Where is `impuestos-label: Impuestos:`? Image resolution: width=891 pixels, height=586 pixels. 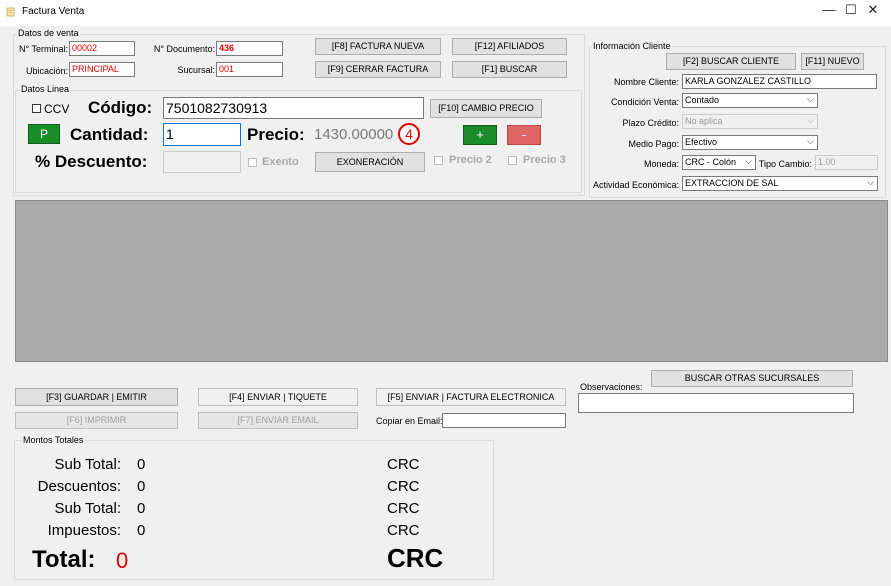 impuestos-label: Impuestos: is located at coordinates (84, 530).